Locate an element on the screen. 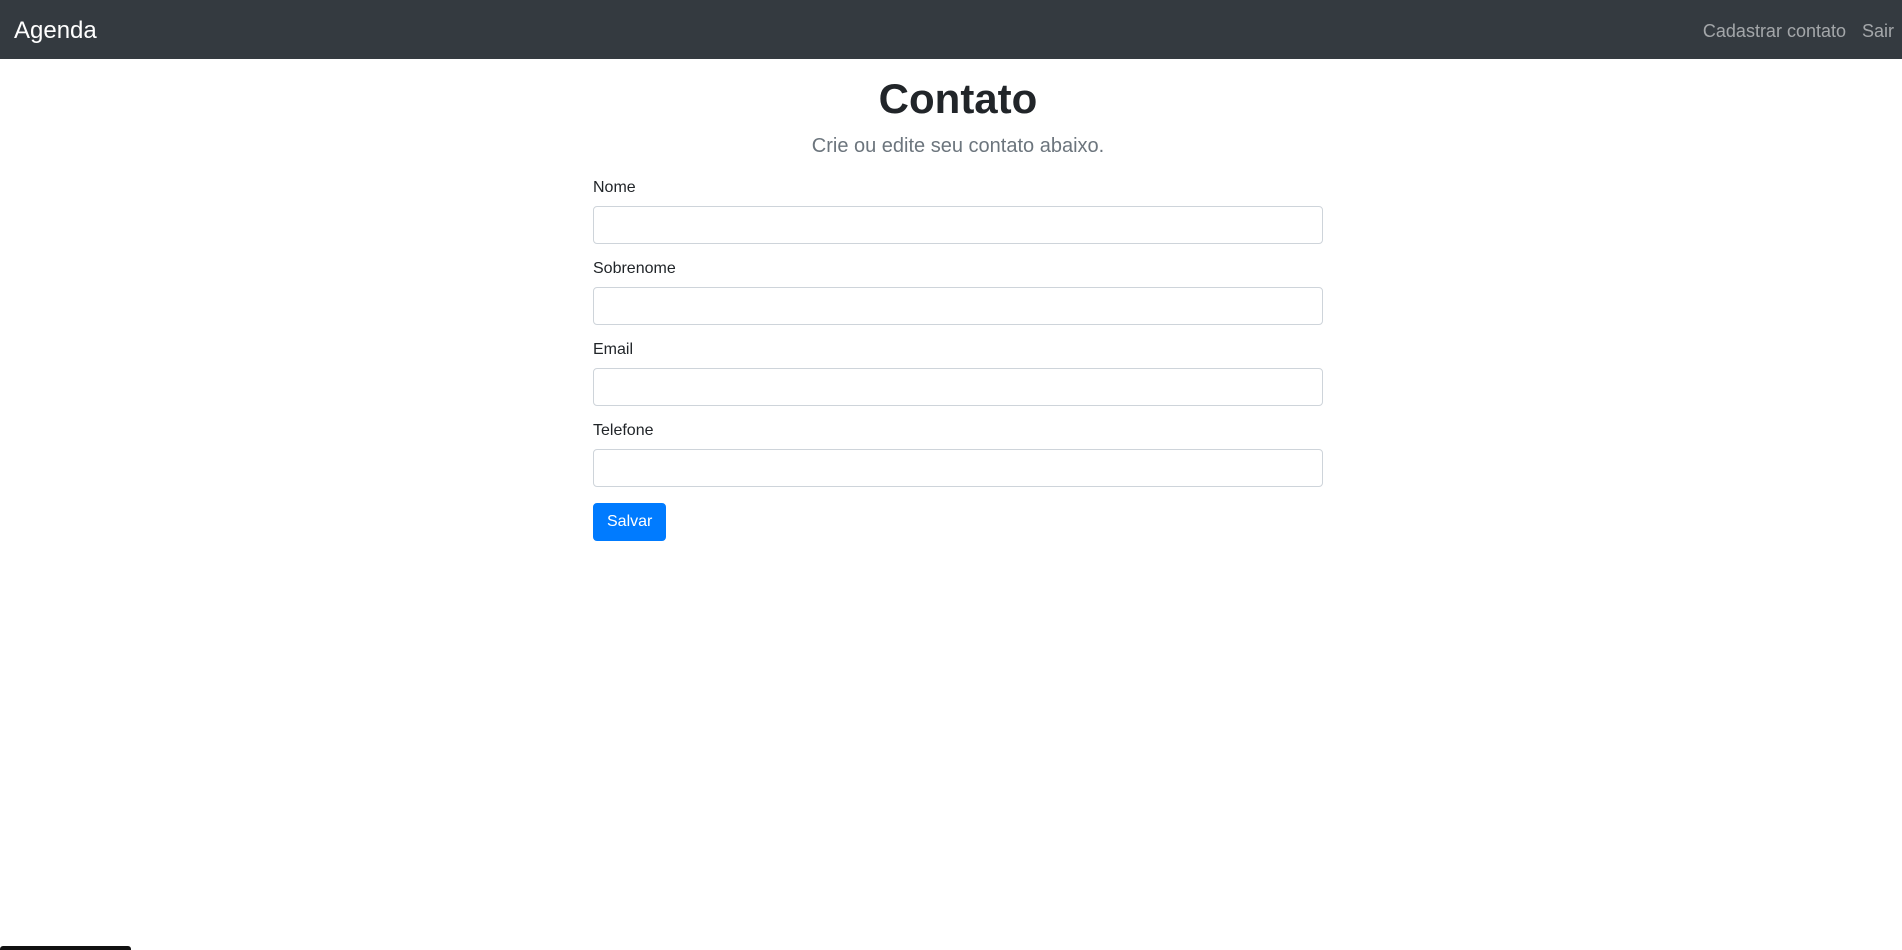 This screenshot has height=950, width=1902. email-input is located at coordinates (958, 387).